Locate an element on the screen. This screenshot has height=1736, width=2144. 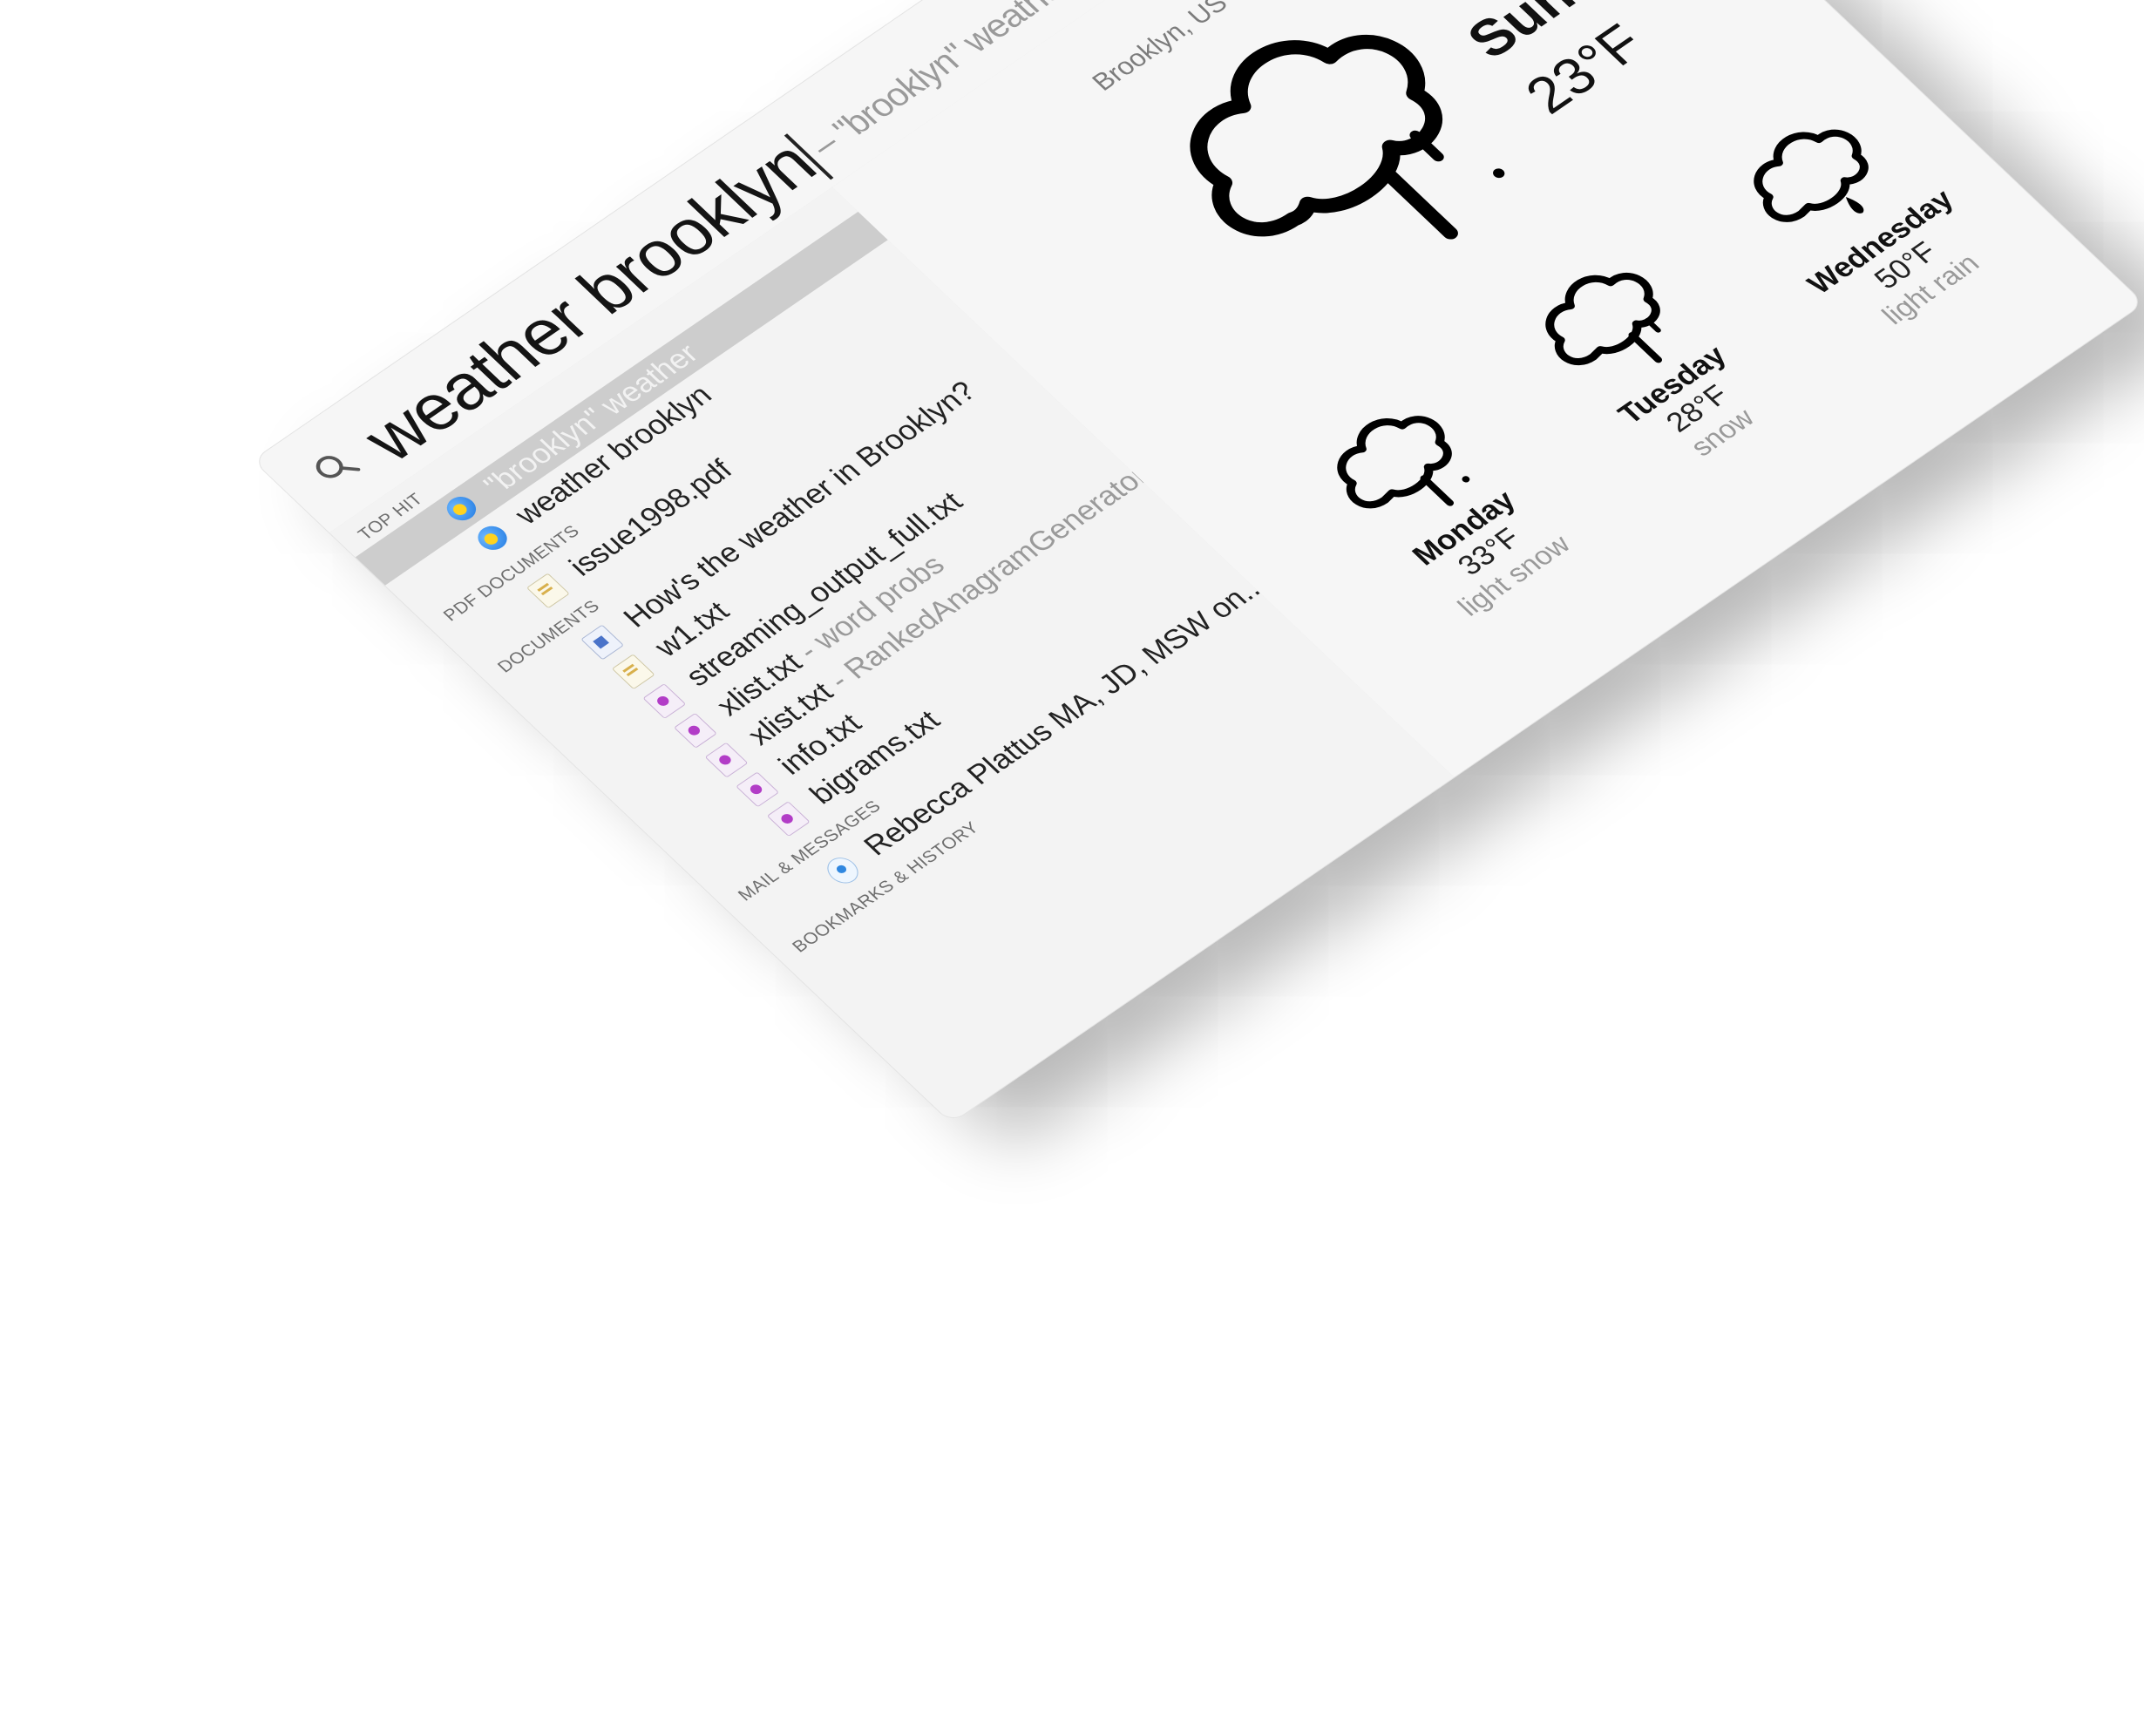
mail-icon is located at coordinates (843, 870).